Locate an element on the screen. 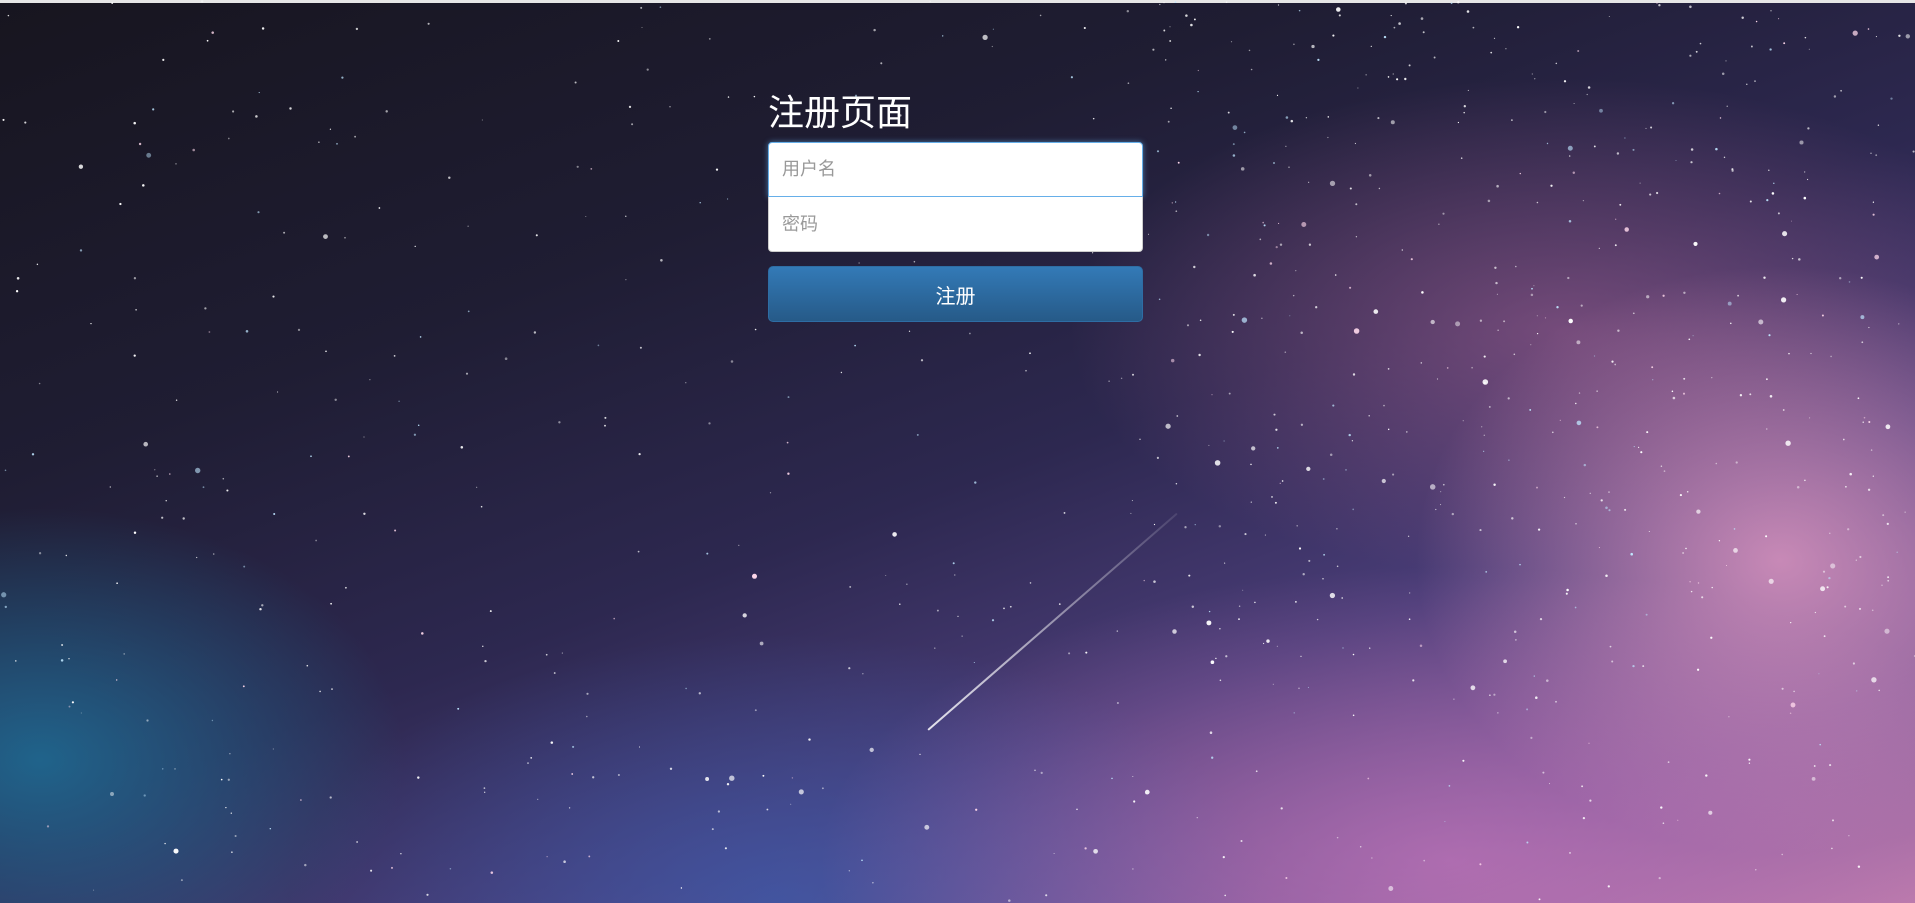 Image resolution: width=1915 pixels, height=903 pixels. register-form: 注册页面 注册 is located at coordinates (955, 207).